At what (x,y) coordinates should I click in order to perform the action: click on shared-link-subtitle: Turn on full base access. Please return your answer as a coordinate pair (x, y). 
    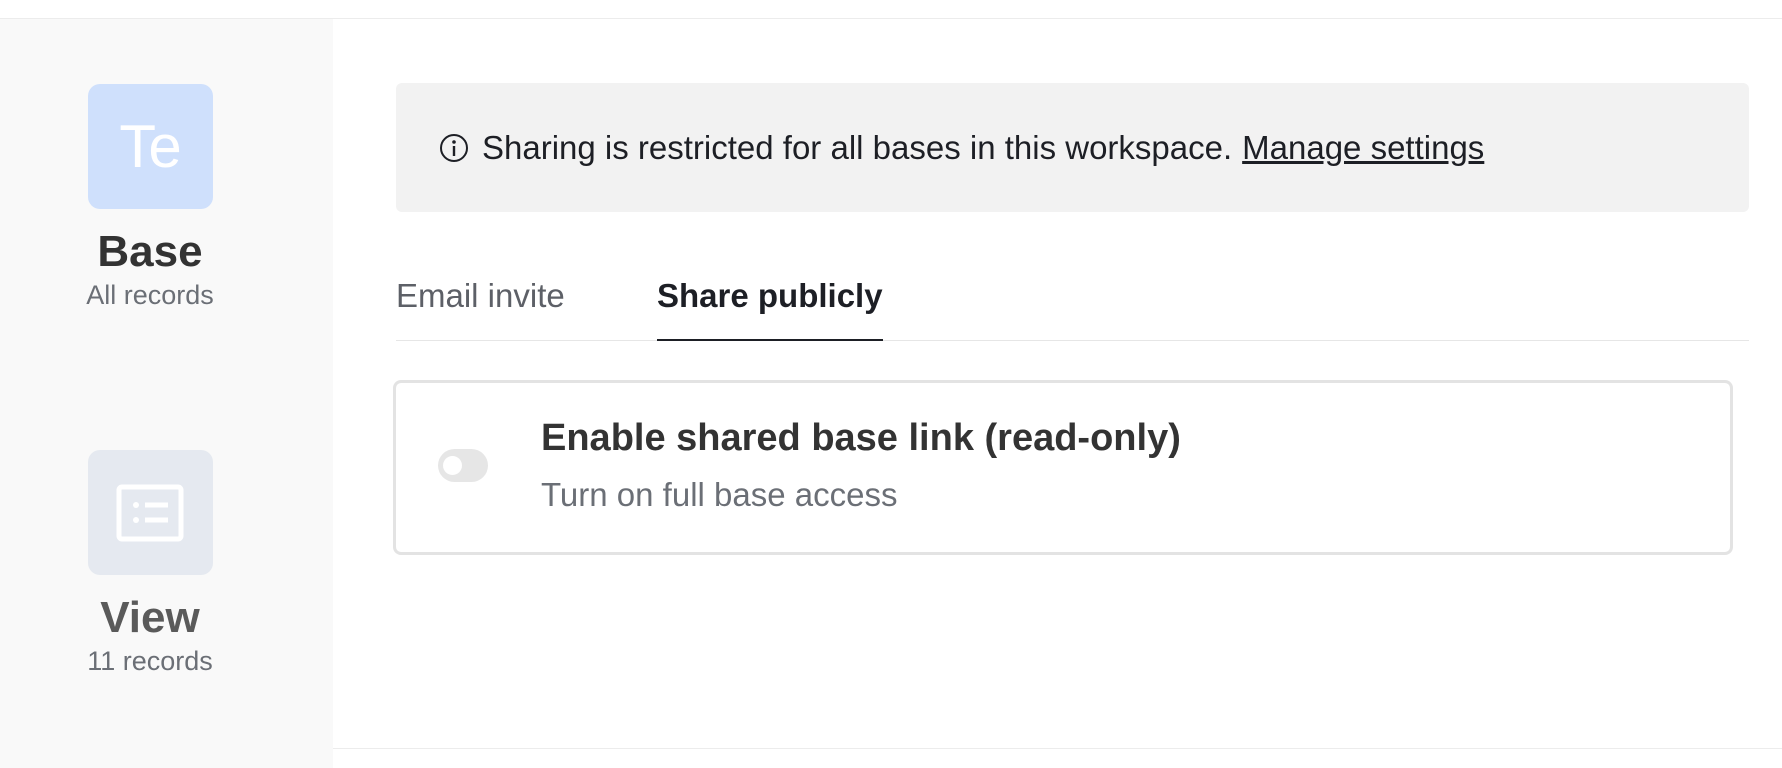
    Looking at the image, I should click on (719, 494).